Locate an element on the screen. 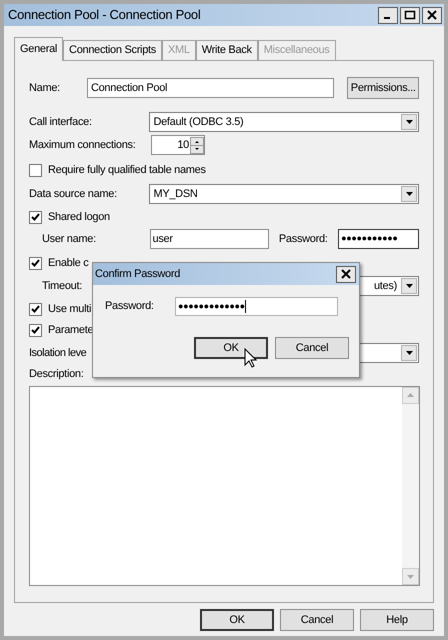 Image resolution: width=448 pixels, height=640 pixels. field-label: Timeout: is located at coordinates (62, 286).